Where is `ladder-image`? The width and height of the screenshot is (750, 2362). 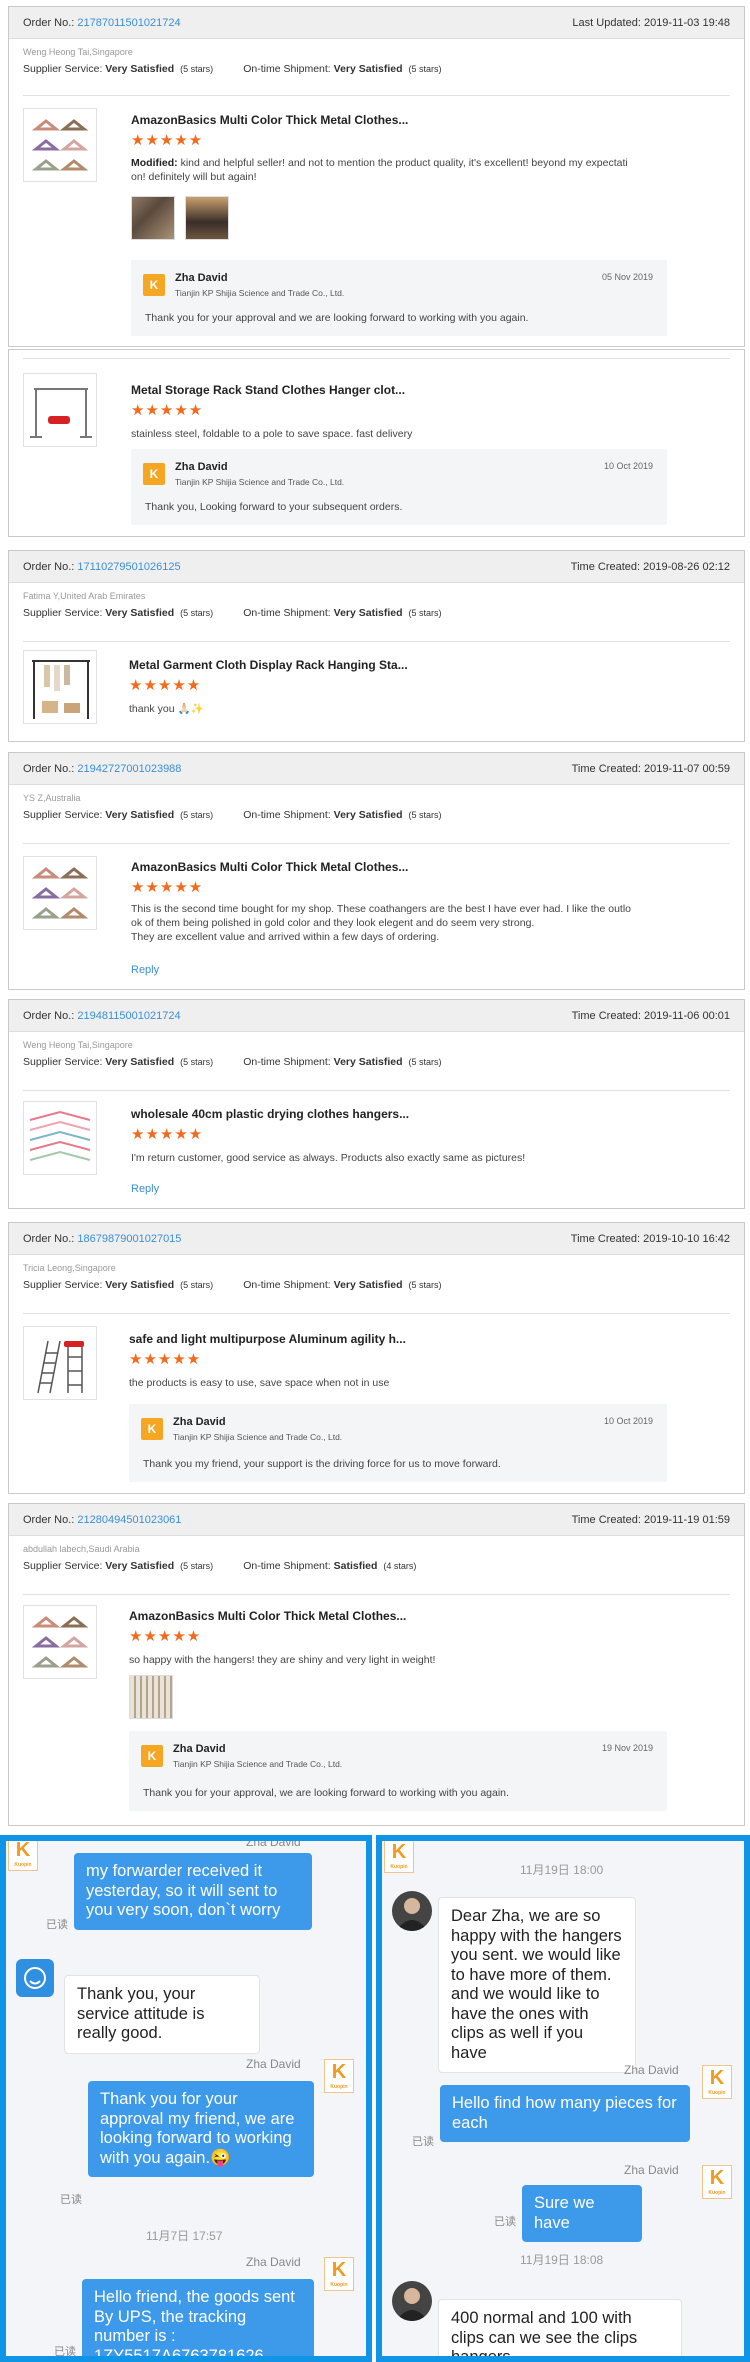 ladder-image is located at coordinates (60, 1367).